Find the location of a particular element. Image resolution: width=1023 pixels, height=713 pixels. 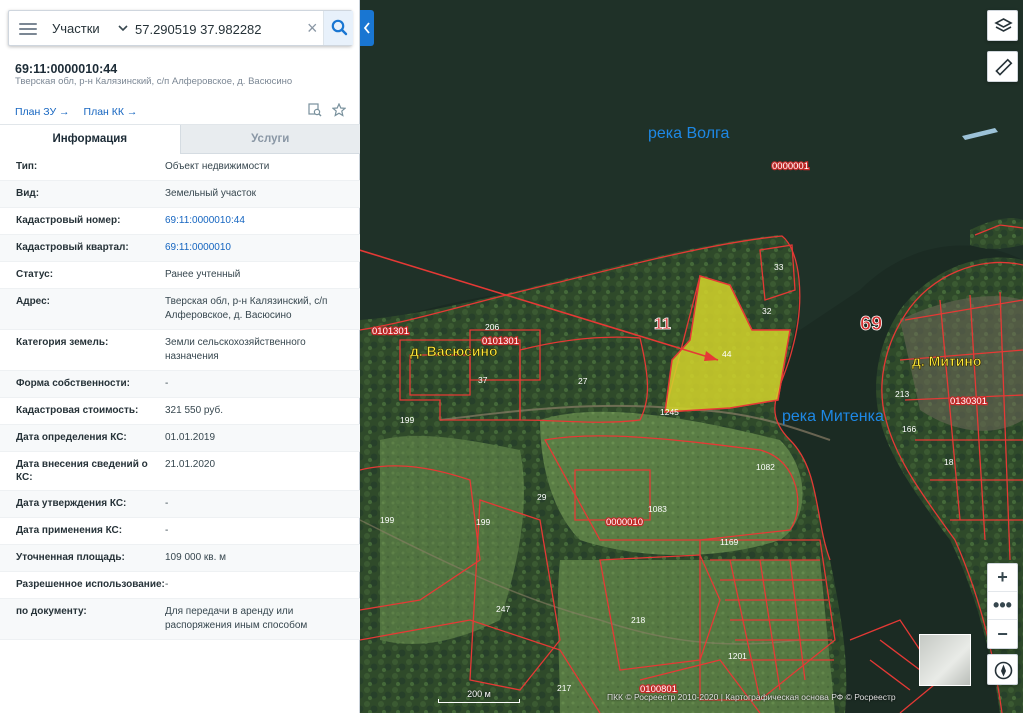

search-input is located at coordinates (220, 29).